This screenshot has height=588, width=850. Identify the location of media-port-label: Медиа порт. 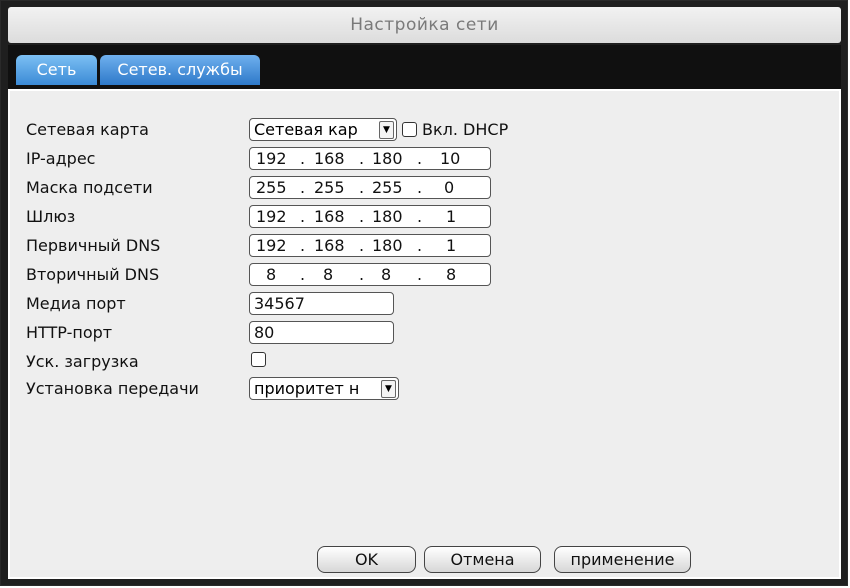
(76, 303).